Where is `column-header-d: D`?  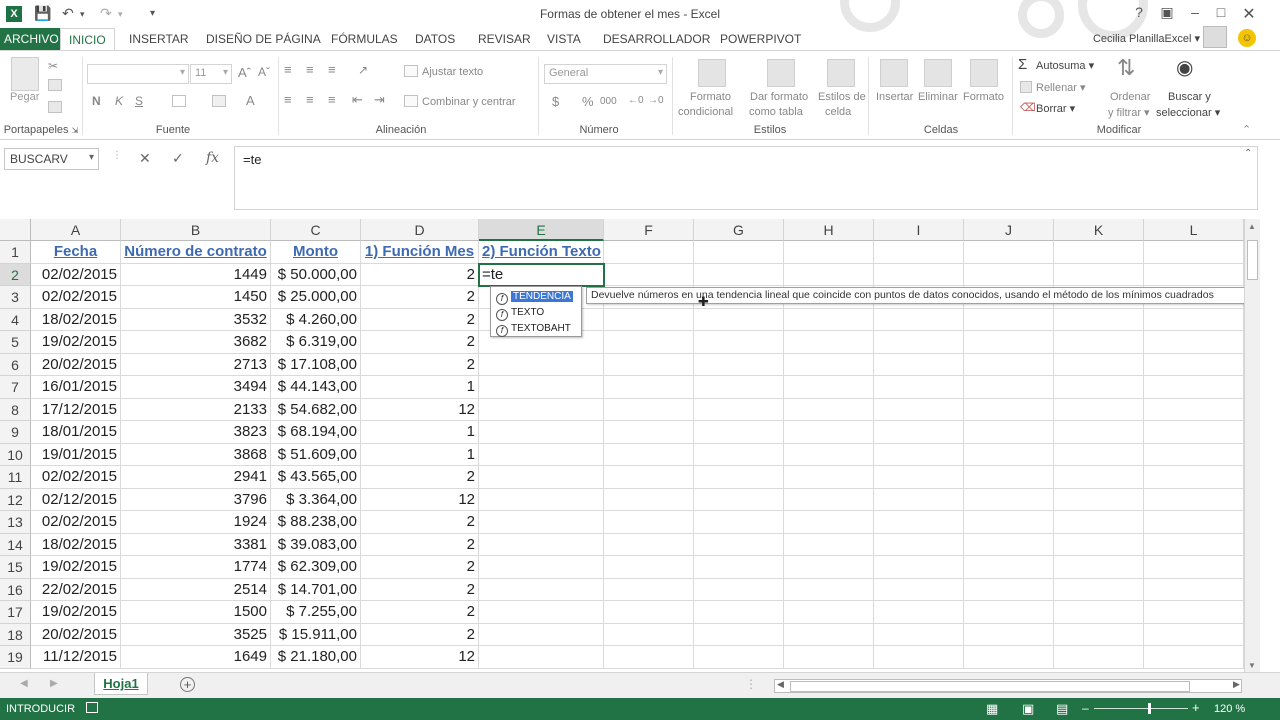 column-header-d: D is located at coordinates (420, 230).